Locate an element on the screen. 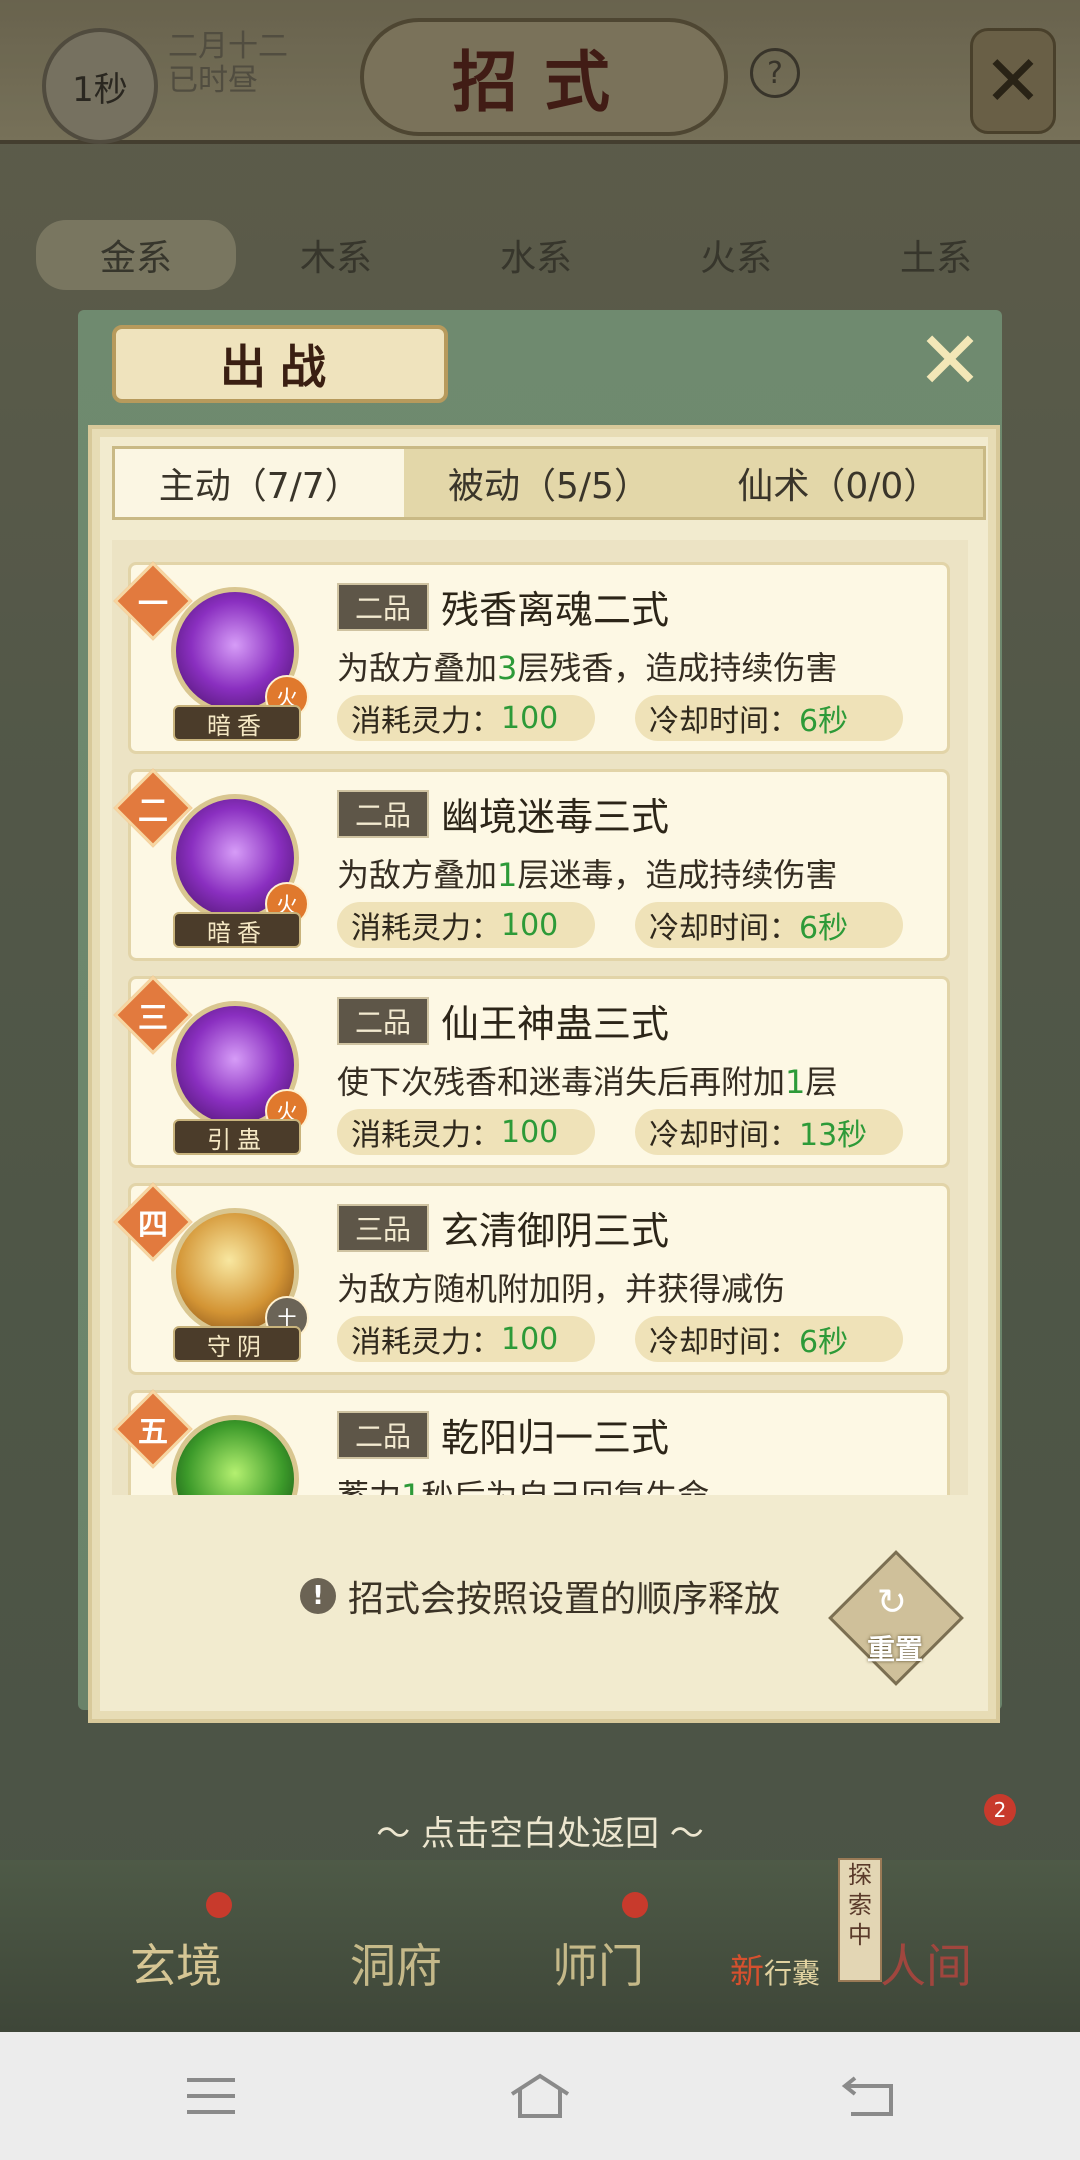 This screenshot has width=1080, height=2160. desc-text: 层 is located at coordinates (821, 1082).